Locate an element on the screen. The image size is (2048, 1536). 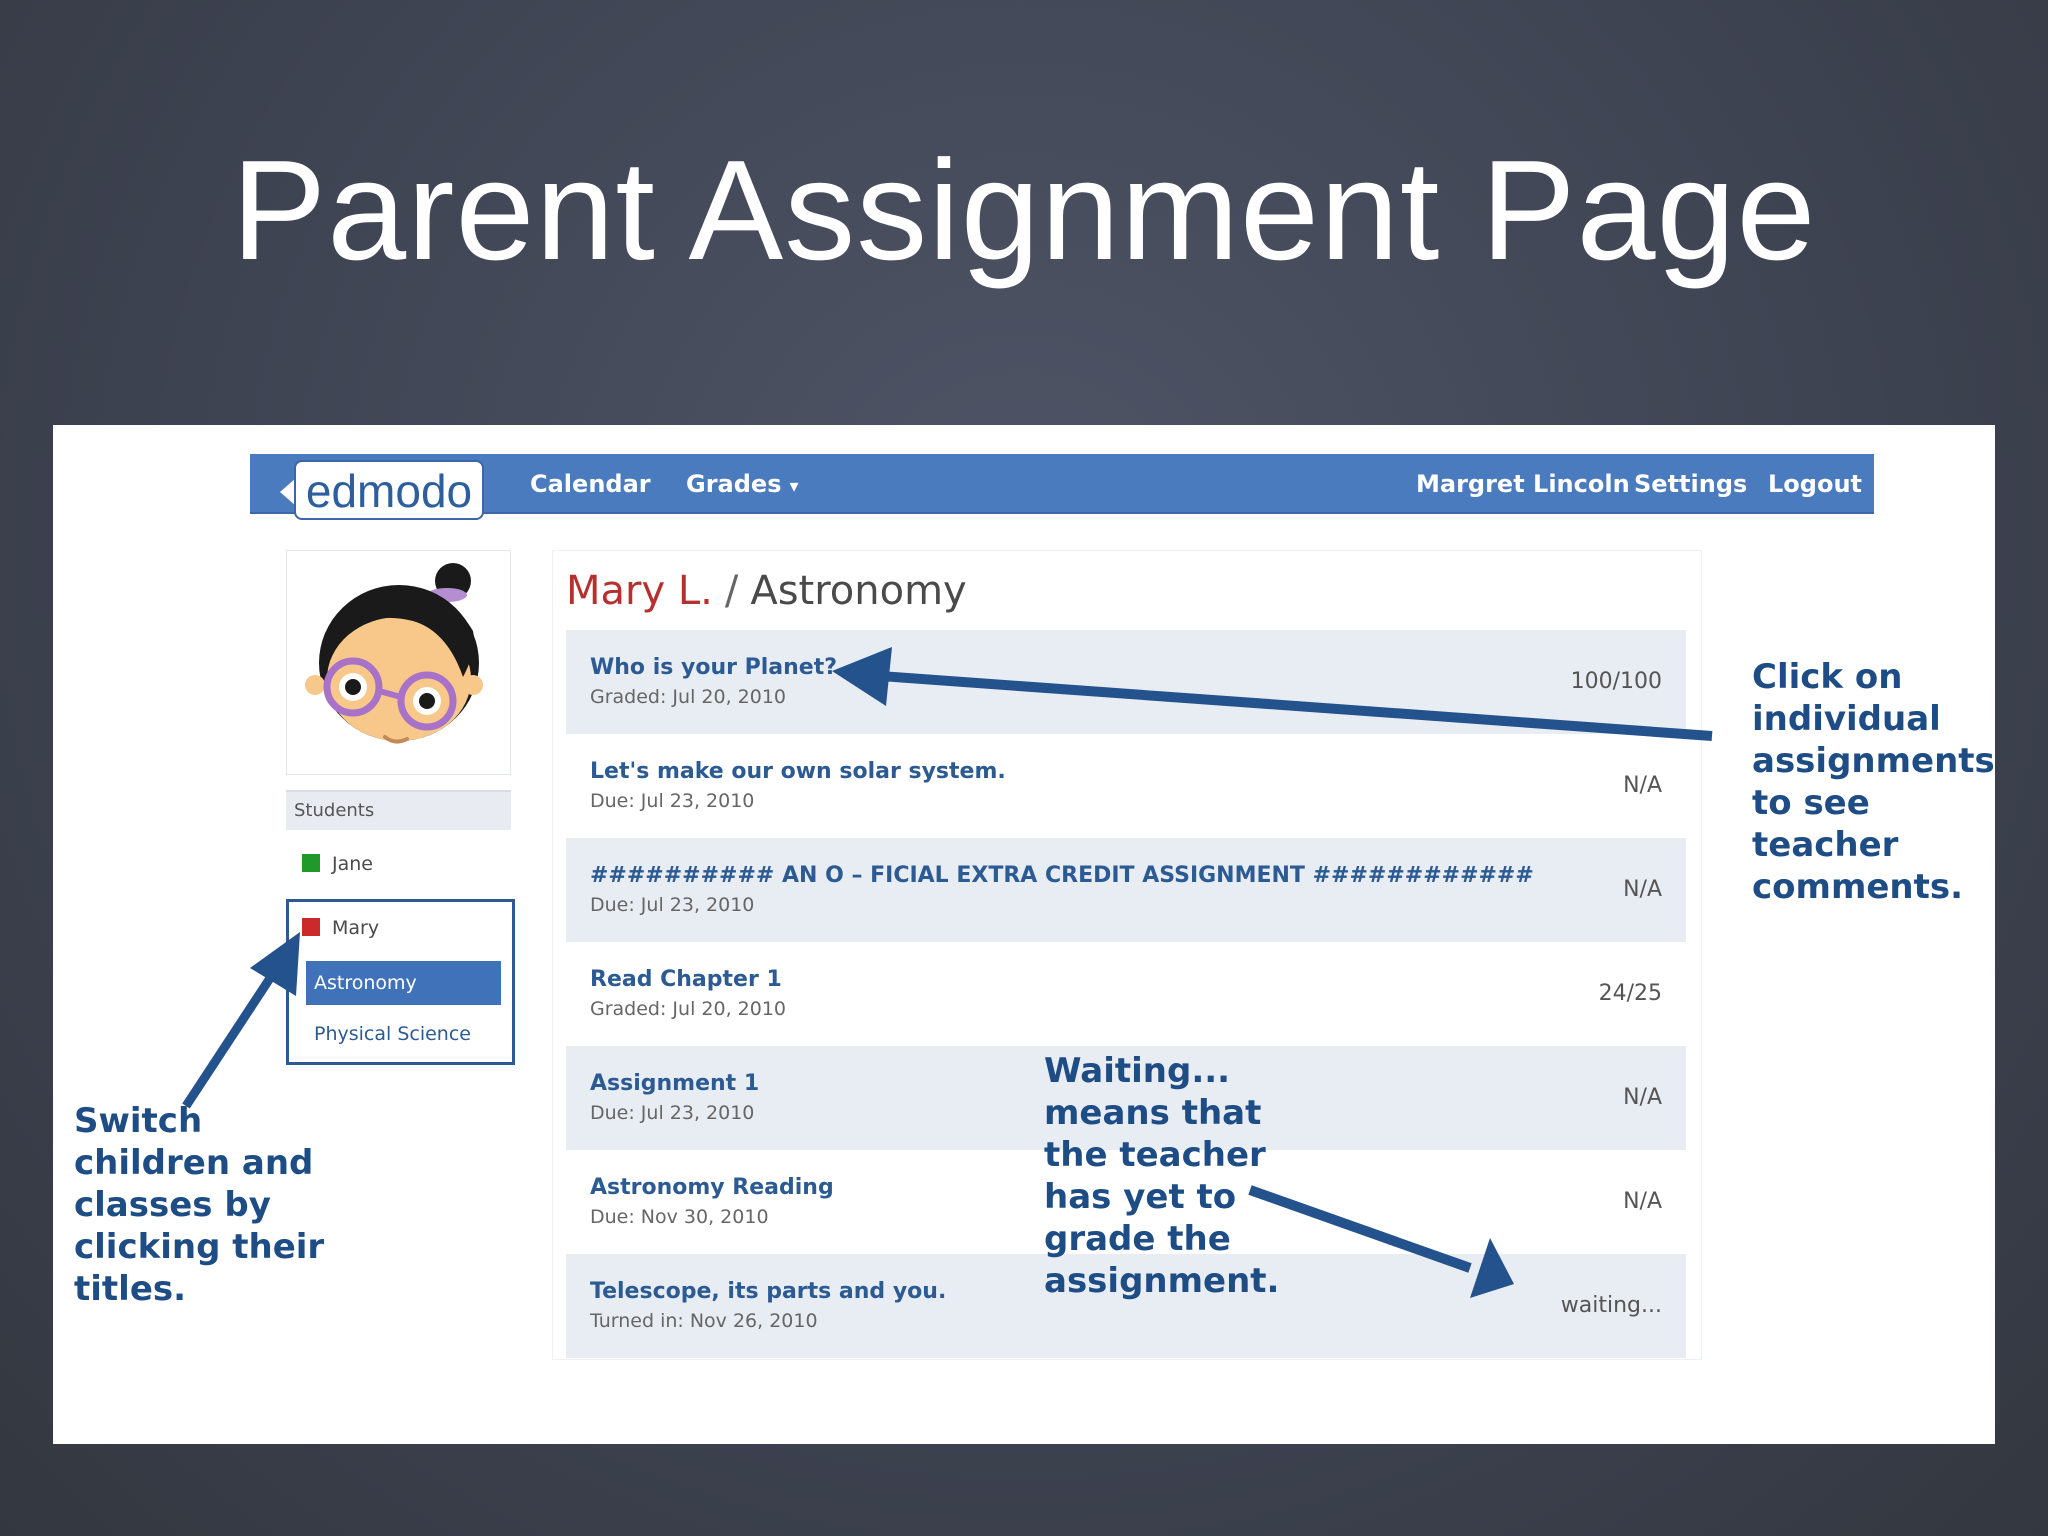
callout-line: the teacher is located at coordinates (1155, 1155).